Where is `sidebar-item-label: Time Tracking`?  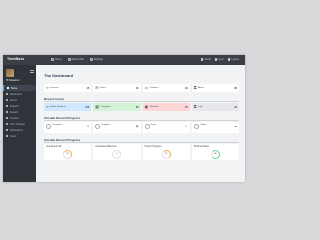
sidebar-item-label: Time Tracking is located at coordinates (17, 124).